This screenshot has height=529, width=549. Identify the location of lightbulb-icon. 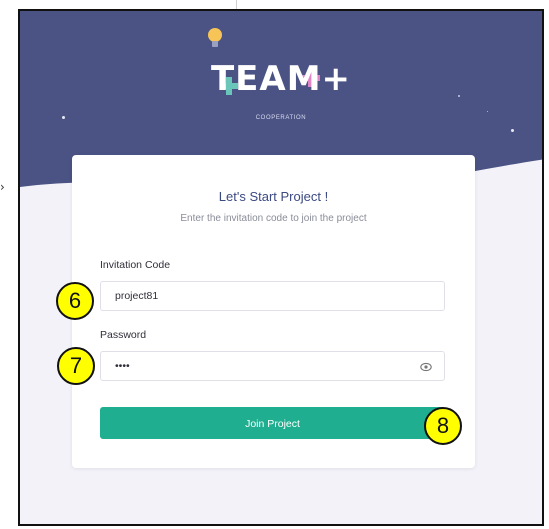
(215, 37).